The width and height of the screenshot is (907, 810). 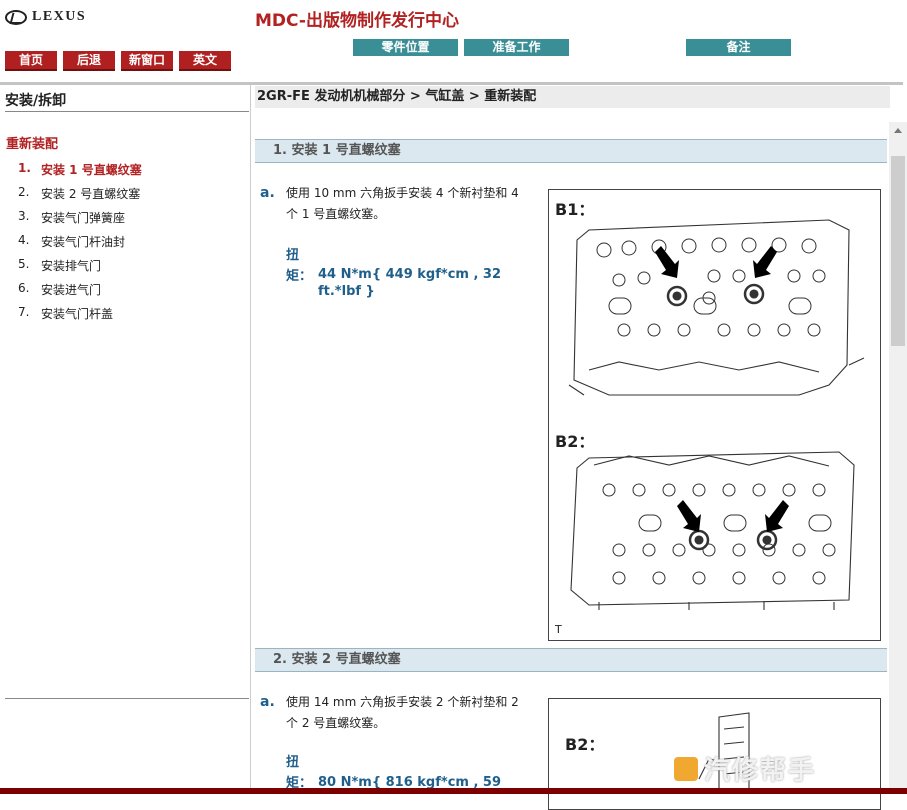 I want to click on item-number: 6., so click(x=24, y=288).